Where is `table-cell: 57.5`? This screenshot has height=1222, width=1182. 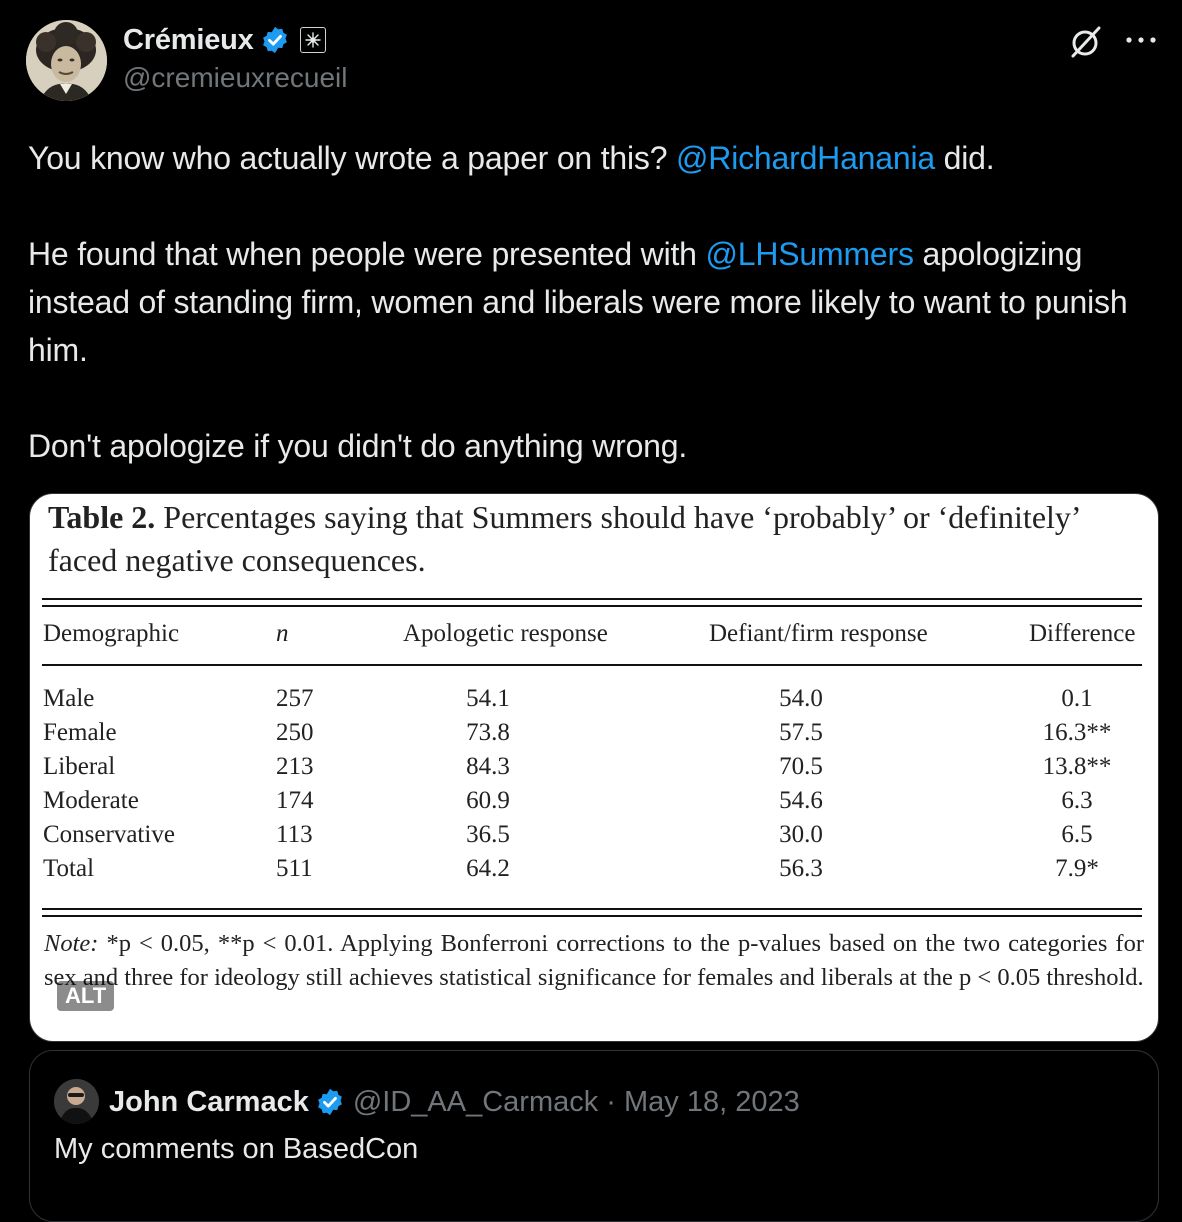 table-cell: 57.5 is located at coordinates (801, 732).